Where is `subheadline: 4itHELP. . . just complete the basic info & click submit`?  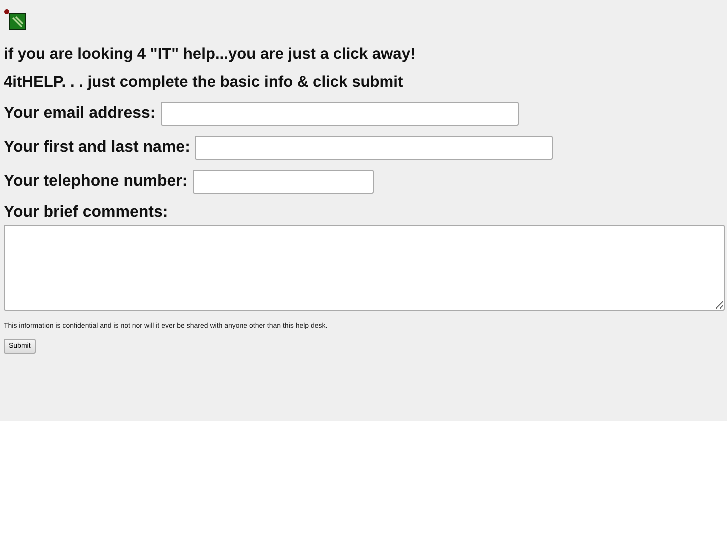
subheadline: 4itHELP. . . just complete the basic info & click submit is located at coordinates (204, 83).